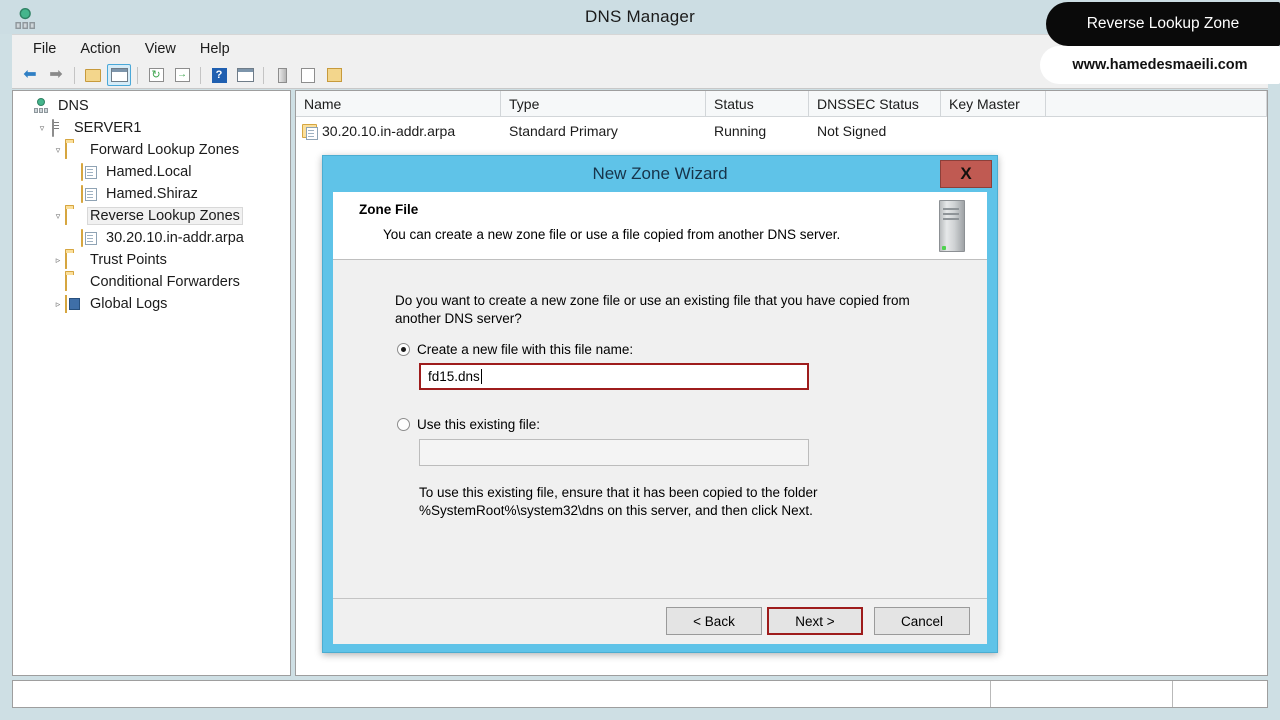  What do you see at coordinates (100, 49) in the screenshot?
I see `menu-item-action: Action` at bounding box center [100, 49].